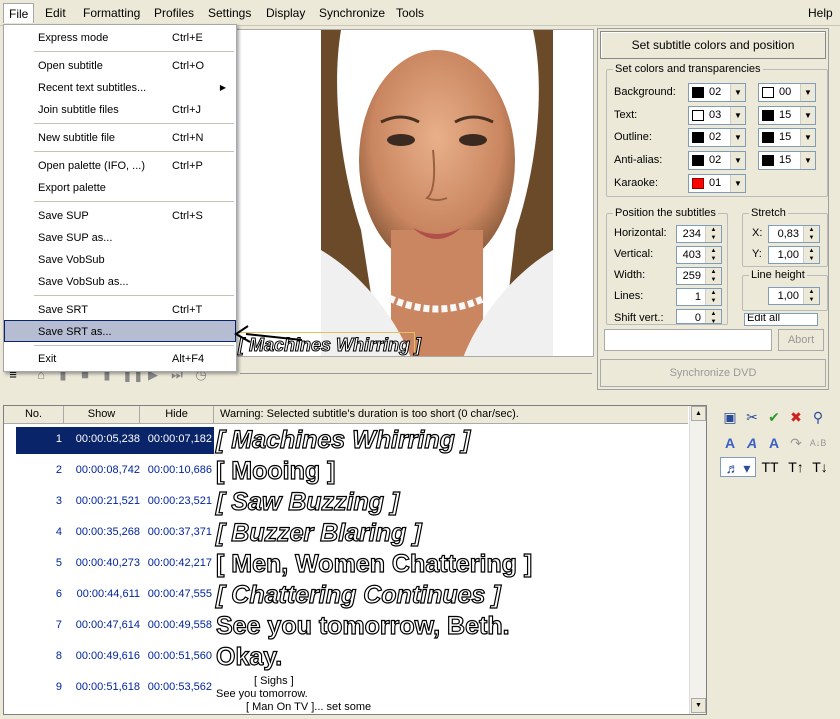  I want to click on menu-save-srt: Save SRT Ctrl+T, so click(120, 310).